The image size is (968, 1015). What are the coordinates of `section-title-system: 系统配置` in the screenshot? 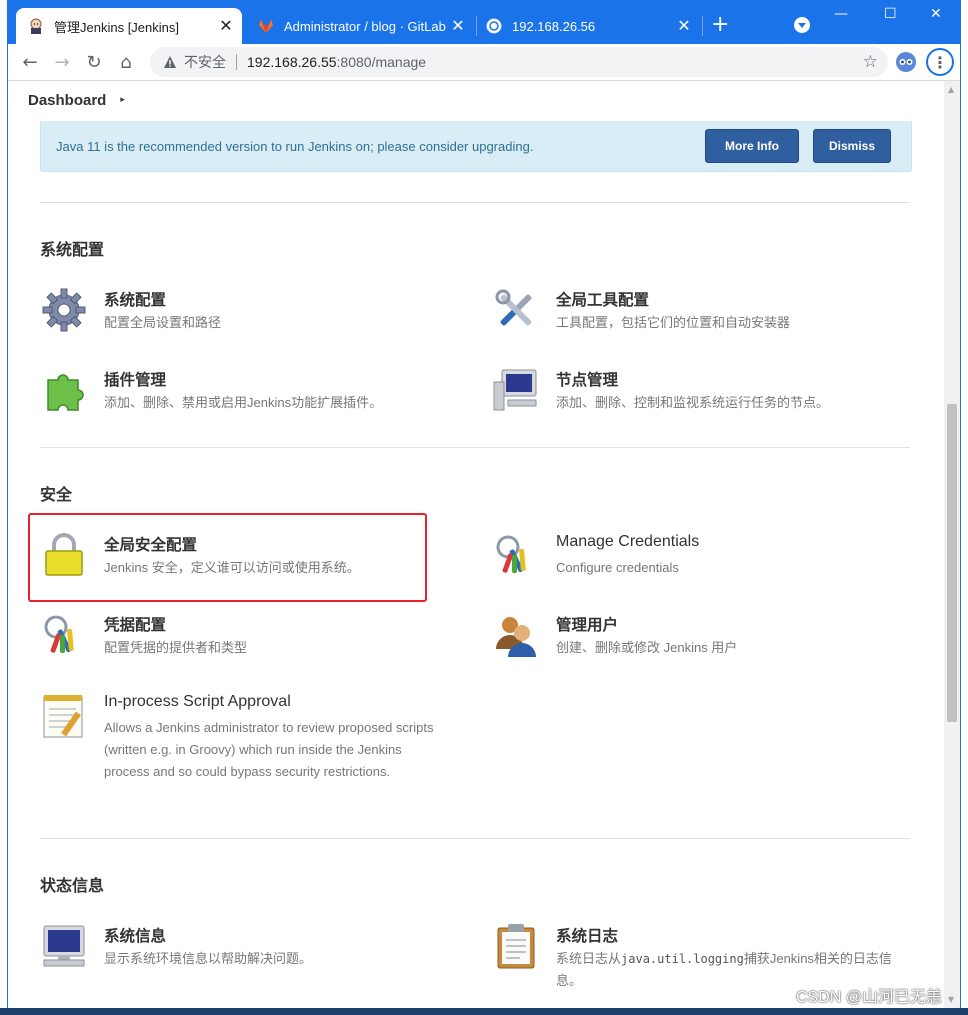 It's located at (72, 249).